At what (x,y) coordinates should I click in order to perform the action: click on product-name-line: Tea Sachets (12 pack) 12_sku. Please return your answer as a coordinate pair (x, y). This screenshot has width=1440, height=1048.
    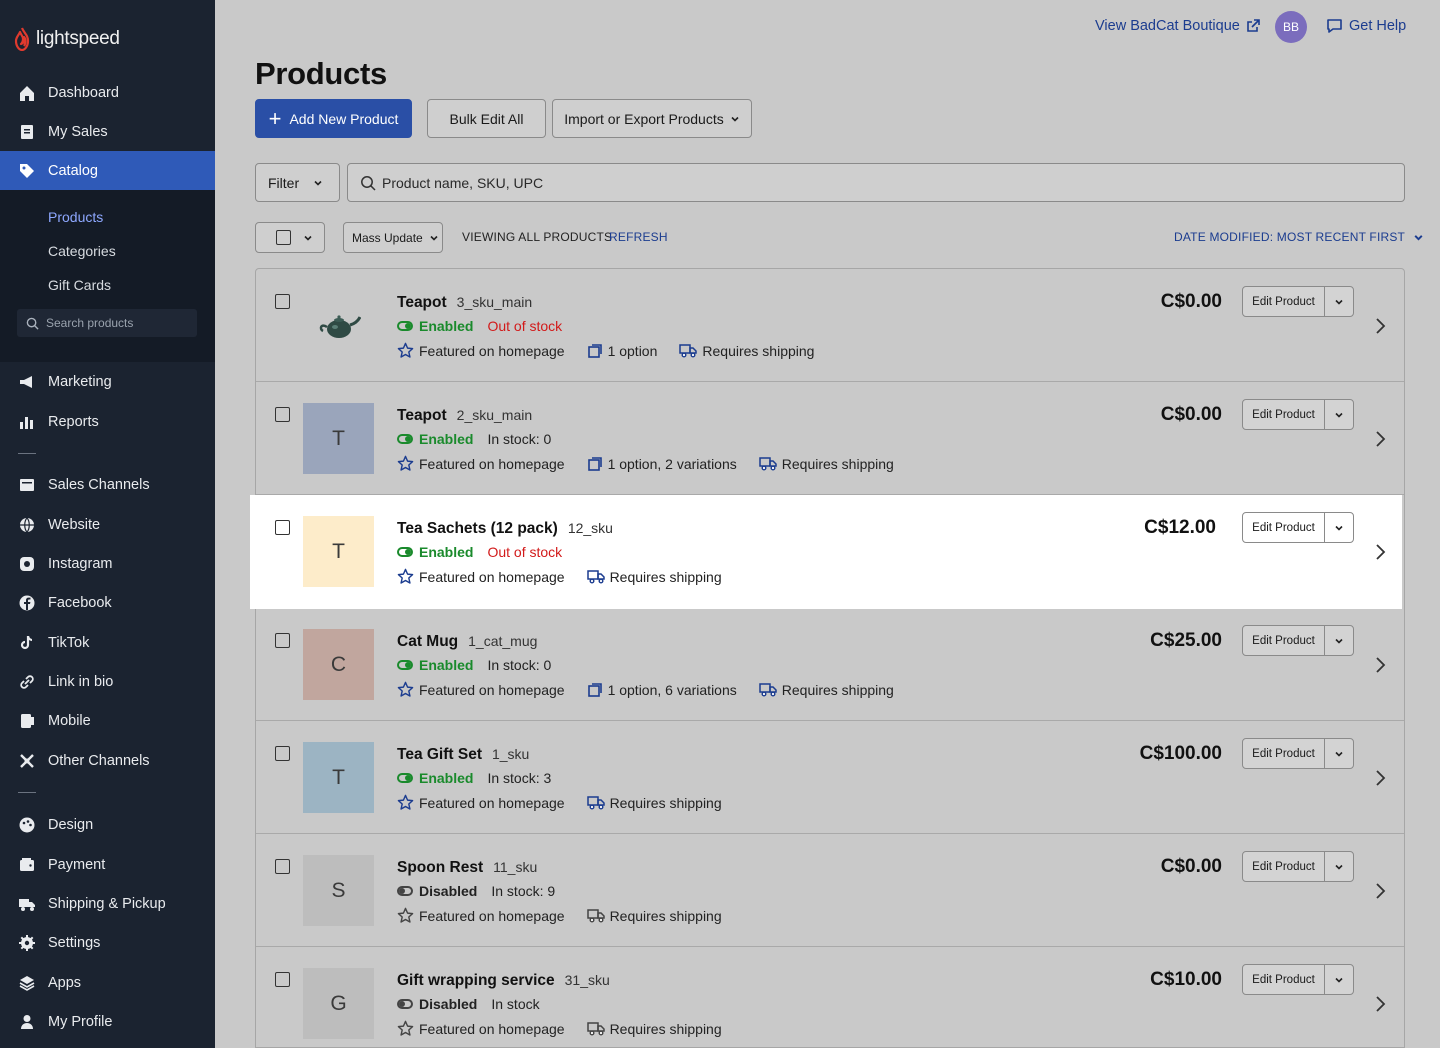
    Looking at the image, I should click on (505, 529).